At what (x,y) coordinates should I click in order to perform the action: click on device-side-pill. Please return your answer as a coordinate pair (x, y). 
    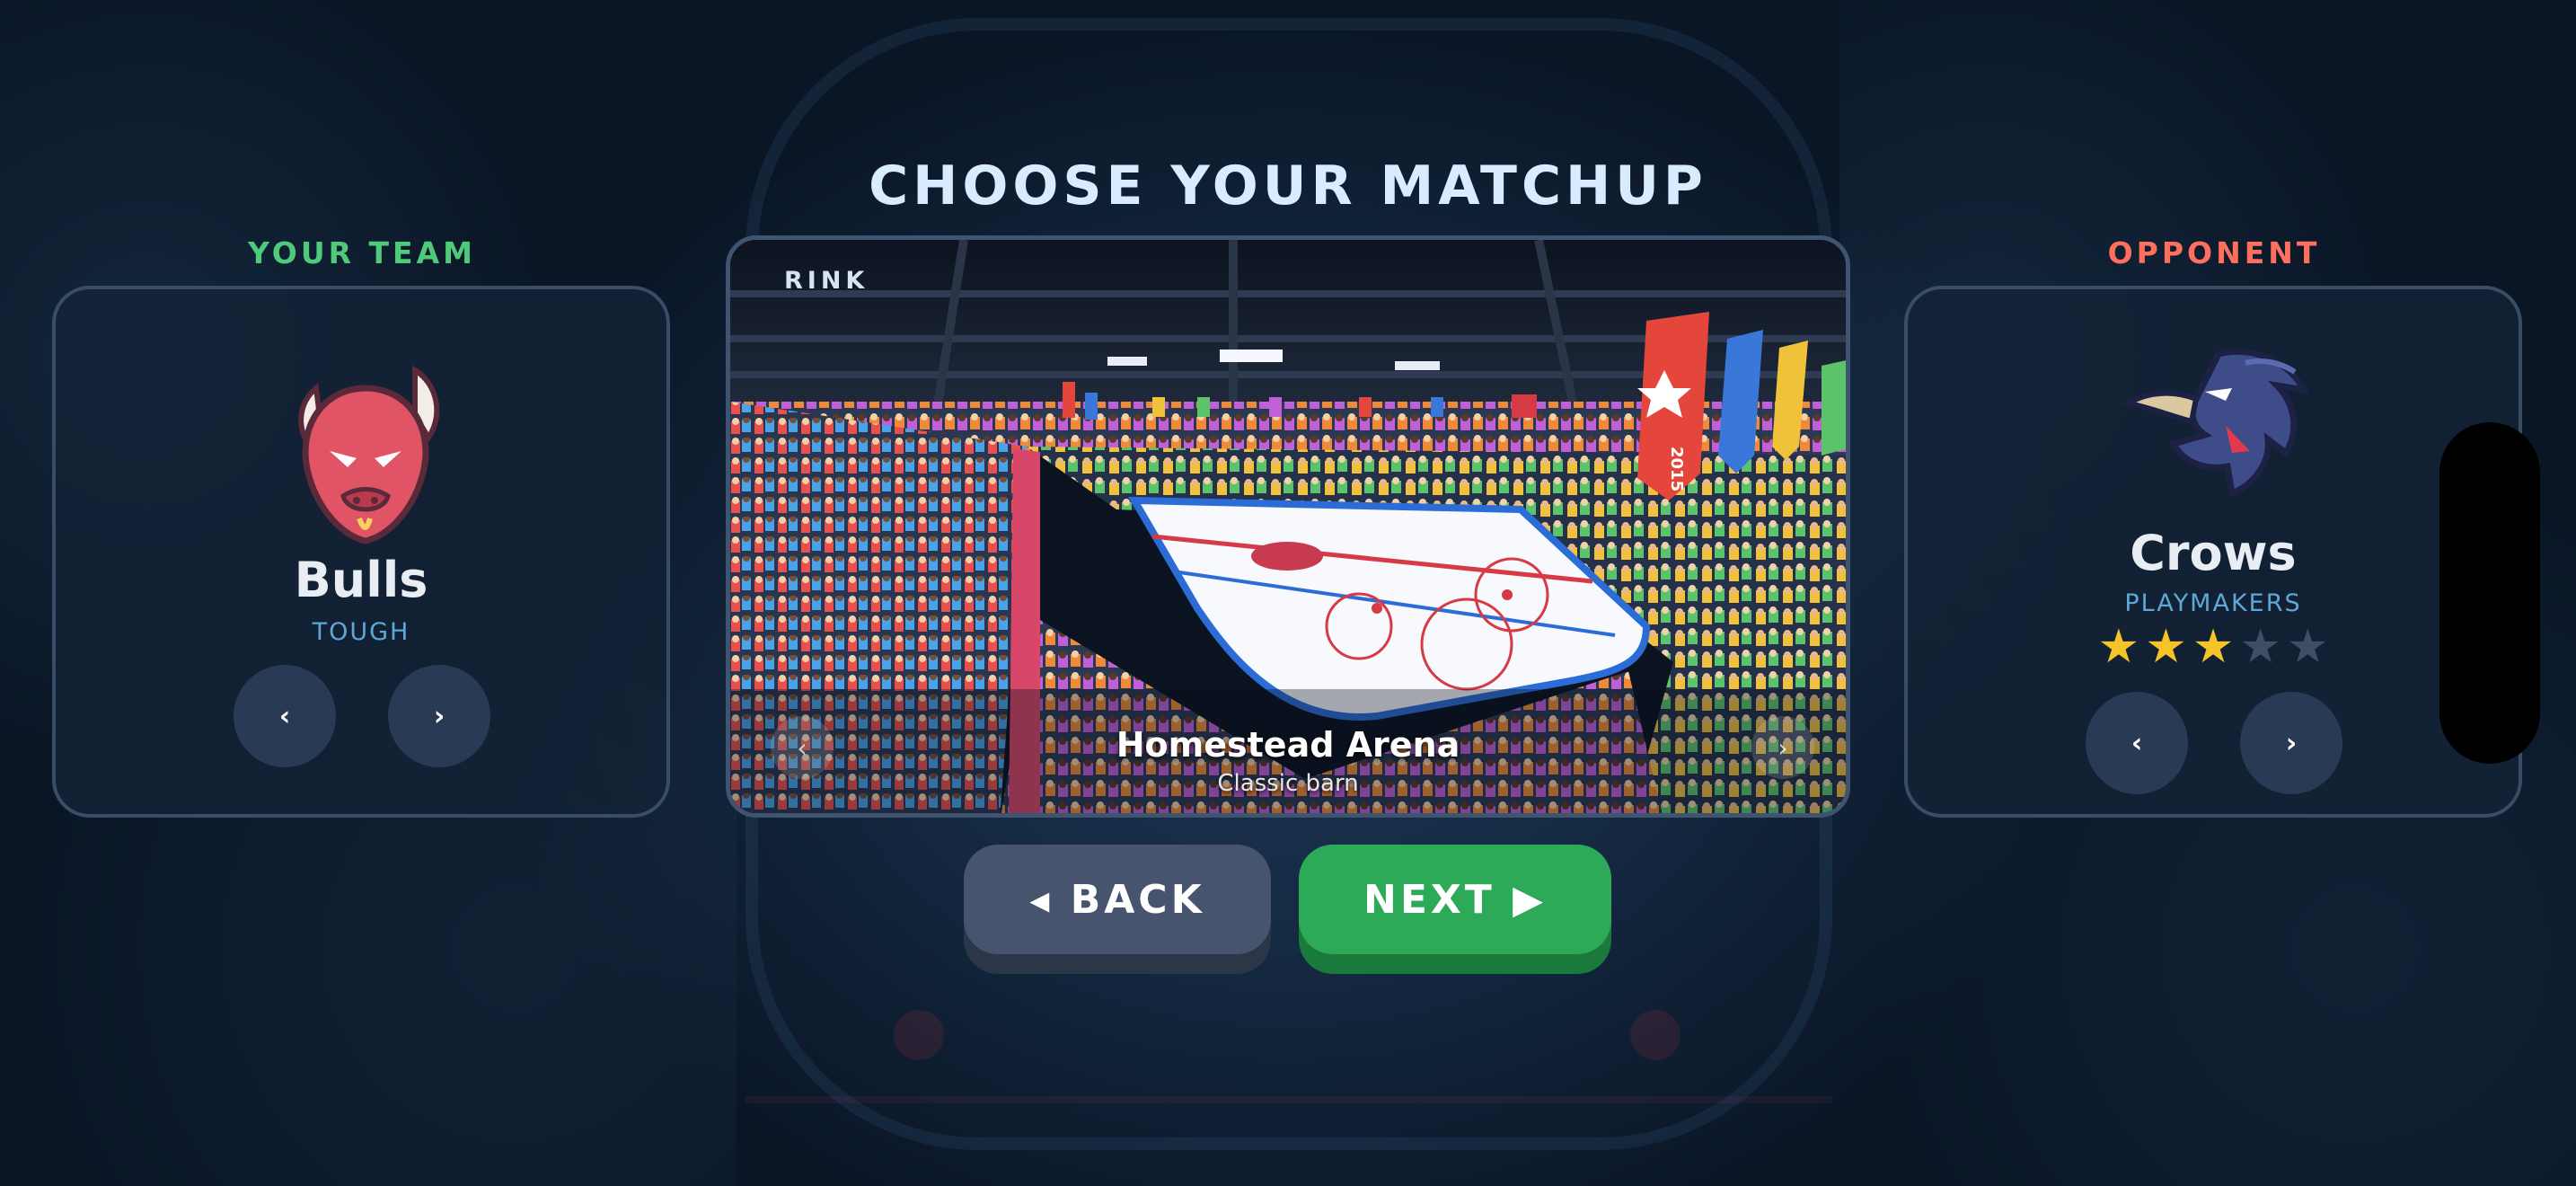
    Looking at the image, I should click on (2489, 593).